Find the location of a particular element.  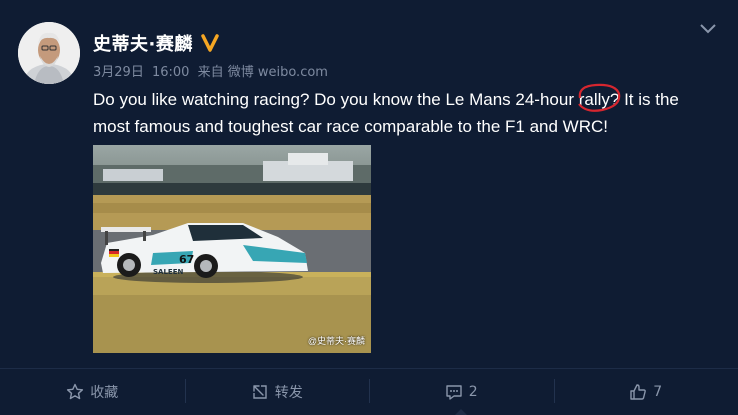

post-date: 3月29日 is located at coordinates (118, 72).